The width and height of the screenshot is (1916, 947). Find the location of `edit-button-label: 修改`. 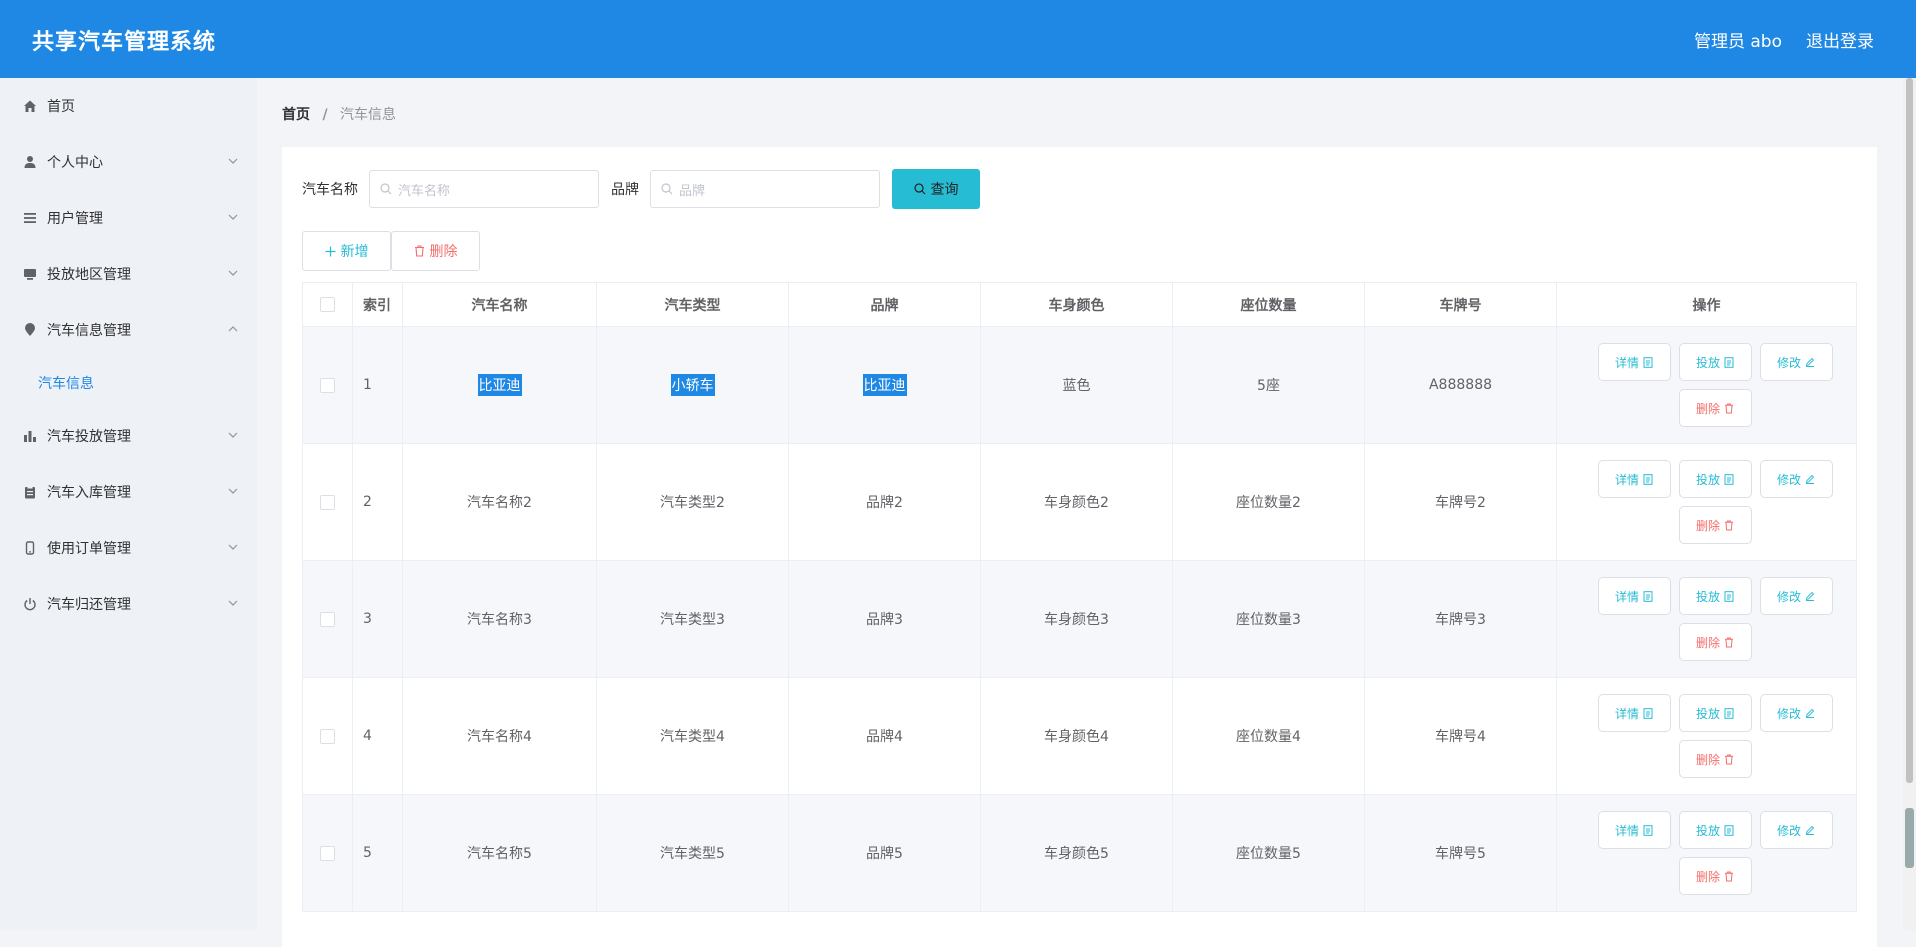

edit-button-label: 修改 is located at coordinates (1788, 713).